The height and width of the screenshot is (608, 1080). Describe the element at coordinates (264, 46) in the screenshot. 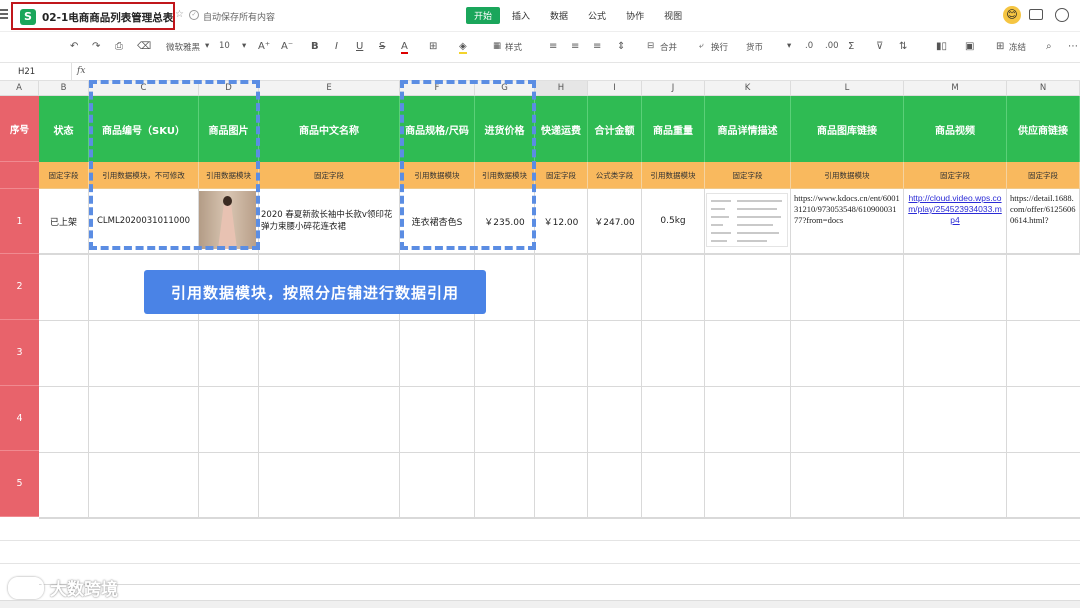

I see `increase-font-icon: A⁺` at that location.